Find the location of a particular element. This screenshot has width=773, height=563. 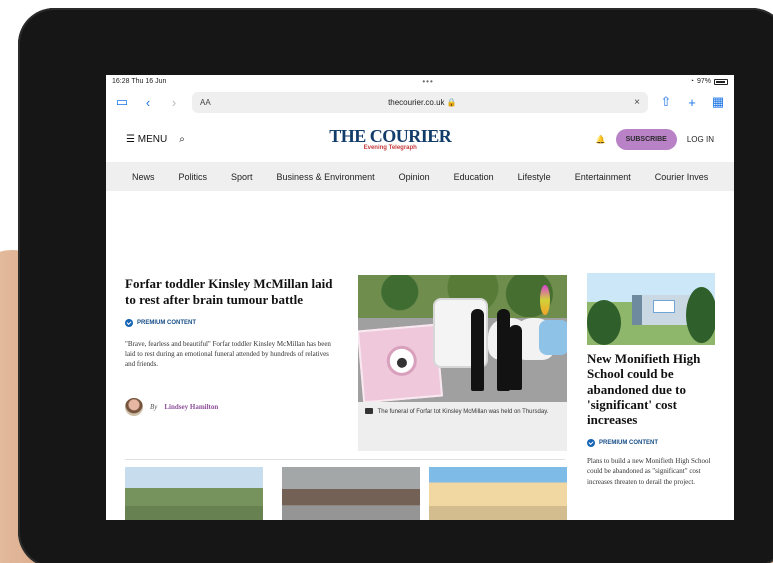

child-portrait is located at coordinates (402, 361).